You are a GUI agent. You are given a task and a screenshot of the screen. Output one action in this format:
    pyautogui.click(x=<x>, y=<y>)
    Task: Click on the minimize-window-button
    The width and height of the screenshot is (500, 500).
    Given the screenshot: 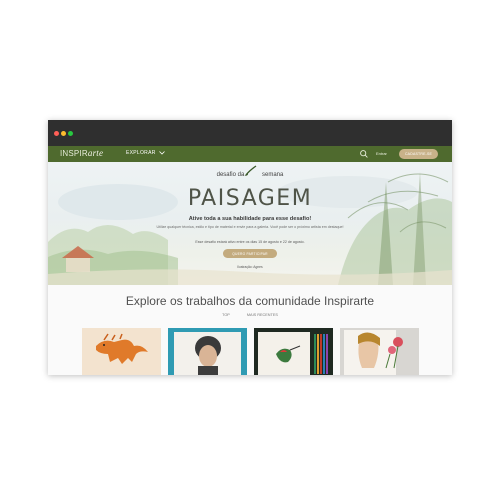 What is the action you would take?
    pyautogui.click(x=63, y=133)
    